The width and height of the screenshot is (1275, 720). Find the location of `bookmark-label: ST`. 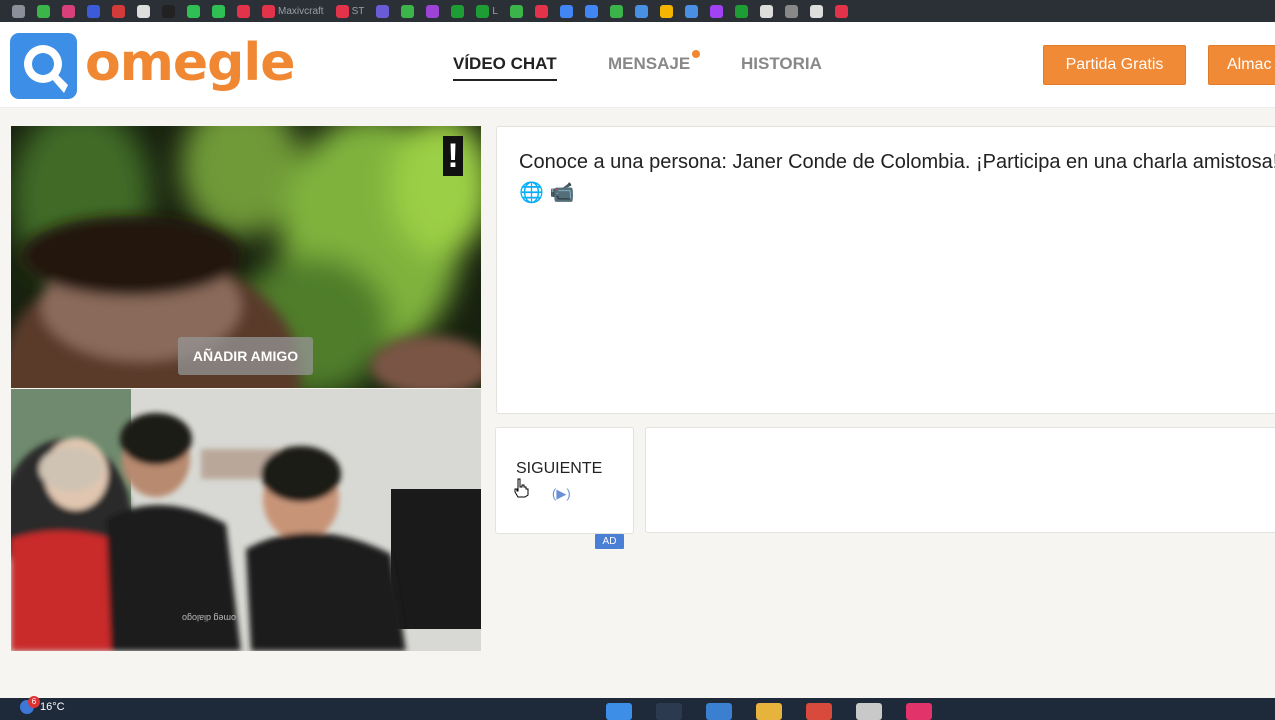

bookmark-label: ST is located at coordinates (358, 11).